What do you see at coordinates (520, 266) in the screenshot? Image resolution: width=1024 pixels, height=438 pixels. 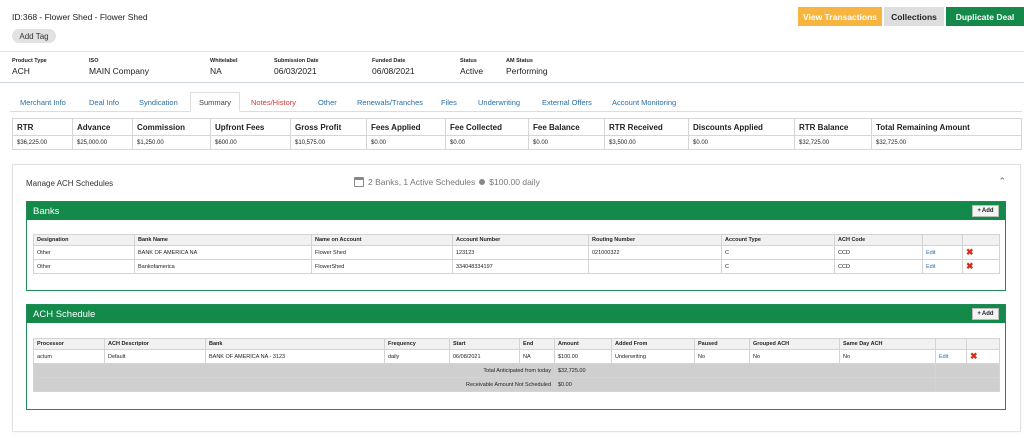 I see `cell: 334048334197` at bounding box center [520, 266].